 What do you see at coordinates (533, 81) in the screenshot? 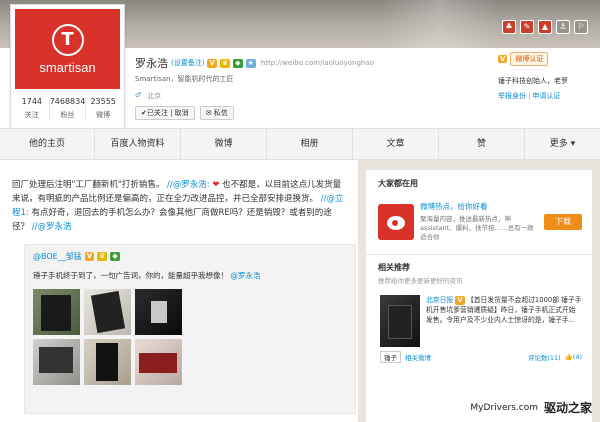
I see `verify-info: 锤子科技创始人，老罗` at bounding box center [533, 81].